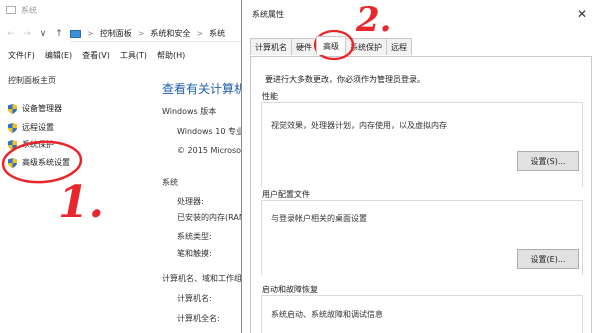  Describe the element at coordinates (11, 10) in the screenshot. I see `window-icon` at that location.